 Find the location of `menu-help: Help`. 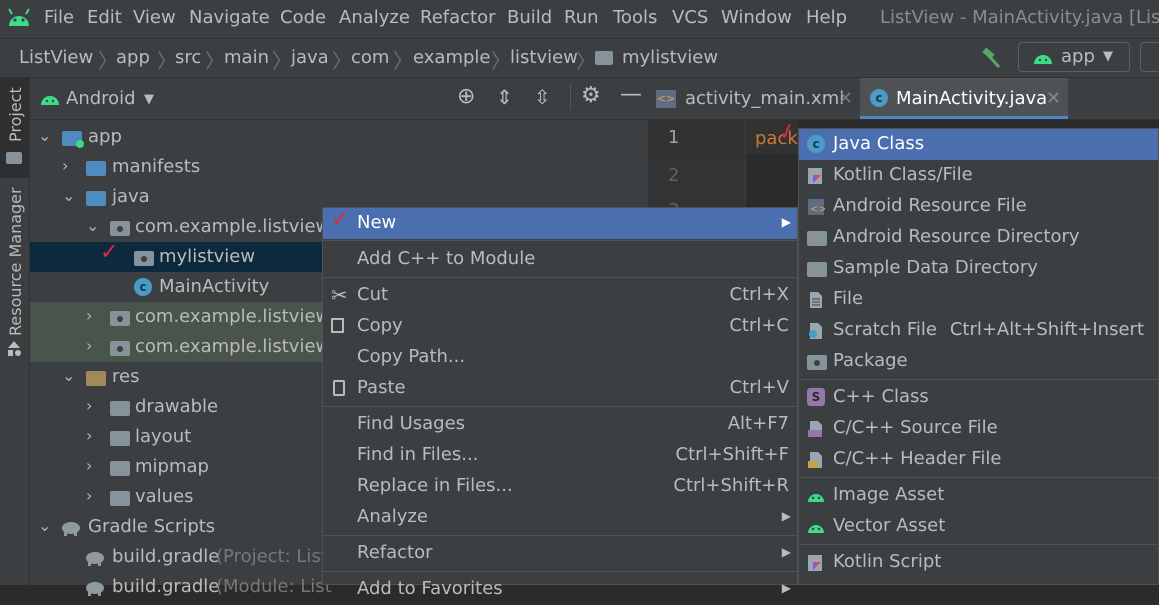

menu-help: Help is located at coordinates (826, 17).